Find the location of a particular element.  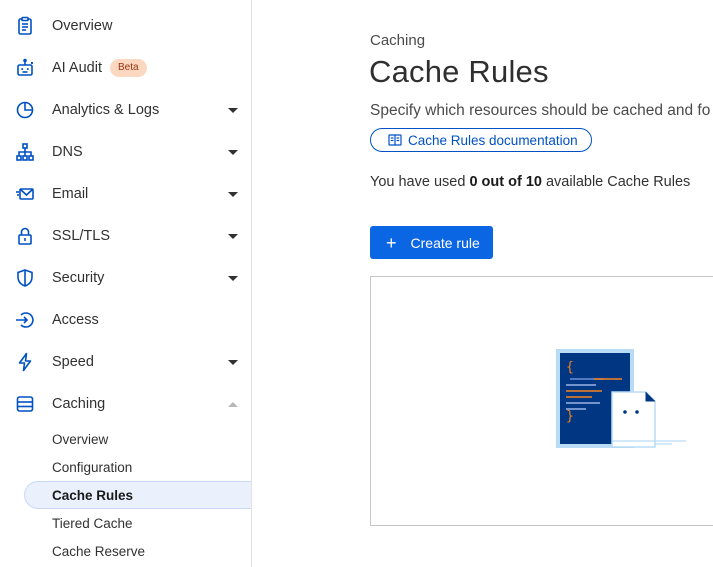

section-eyebrow: Caching is located at coordinates (398, 40).